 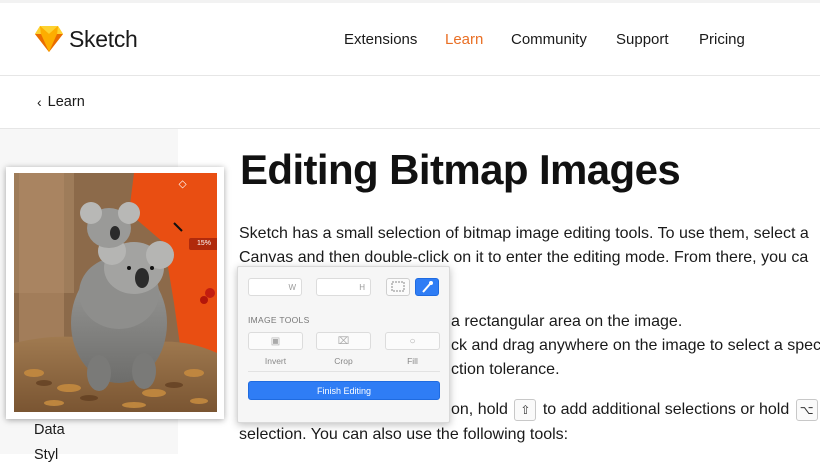 I want to click on crop-label: Crop, so click(x=343, y=361).